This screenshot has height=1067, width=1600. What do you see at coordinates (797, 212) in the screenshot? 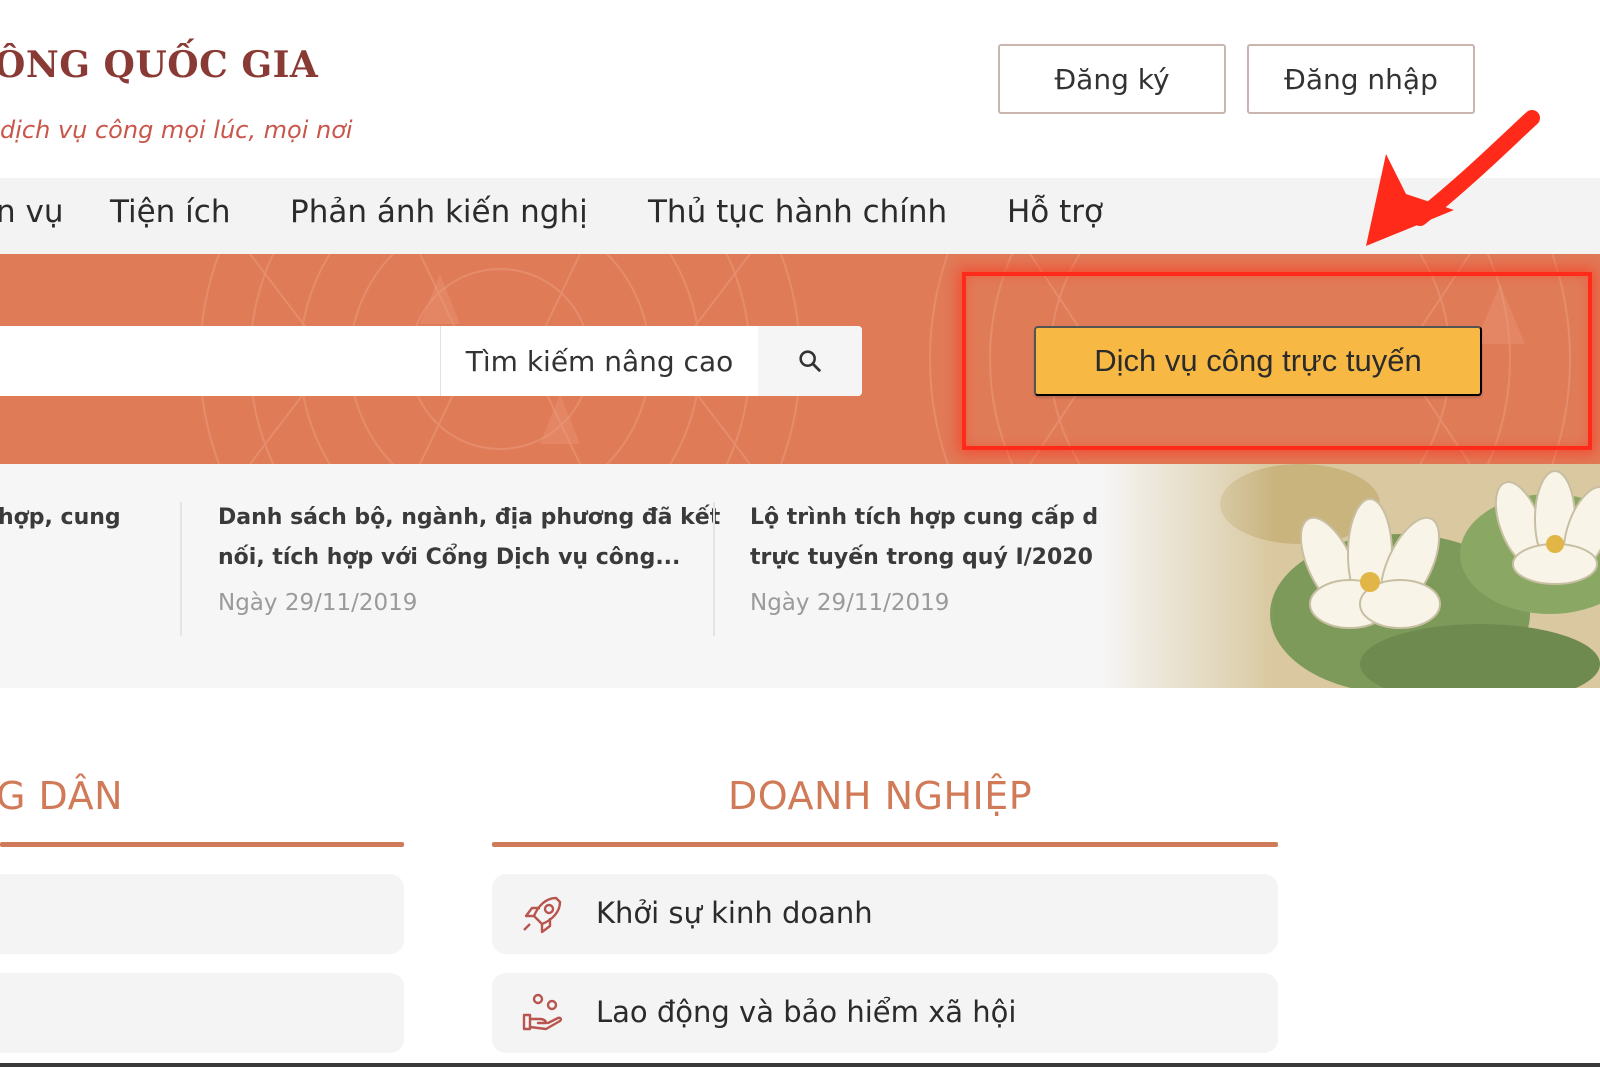
I see `nav-item-procedures: Thủ tục hành chính` at bounding box center [797, 212].